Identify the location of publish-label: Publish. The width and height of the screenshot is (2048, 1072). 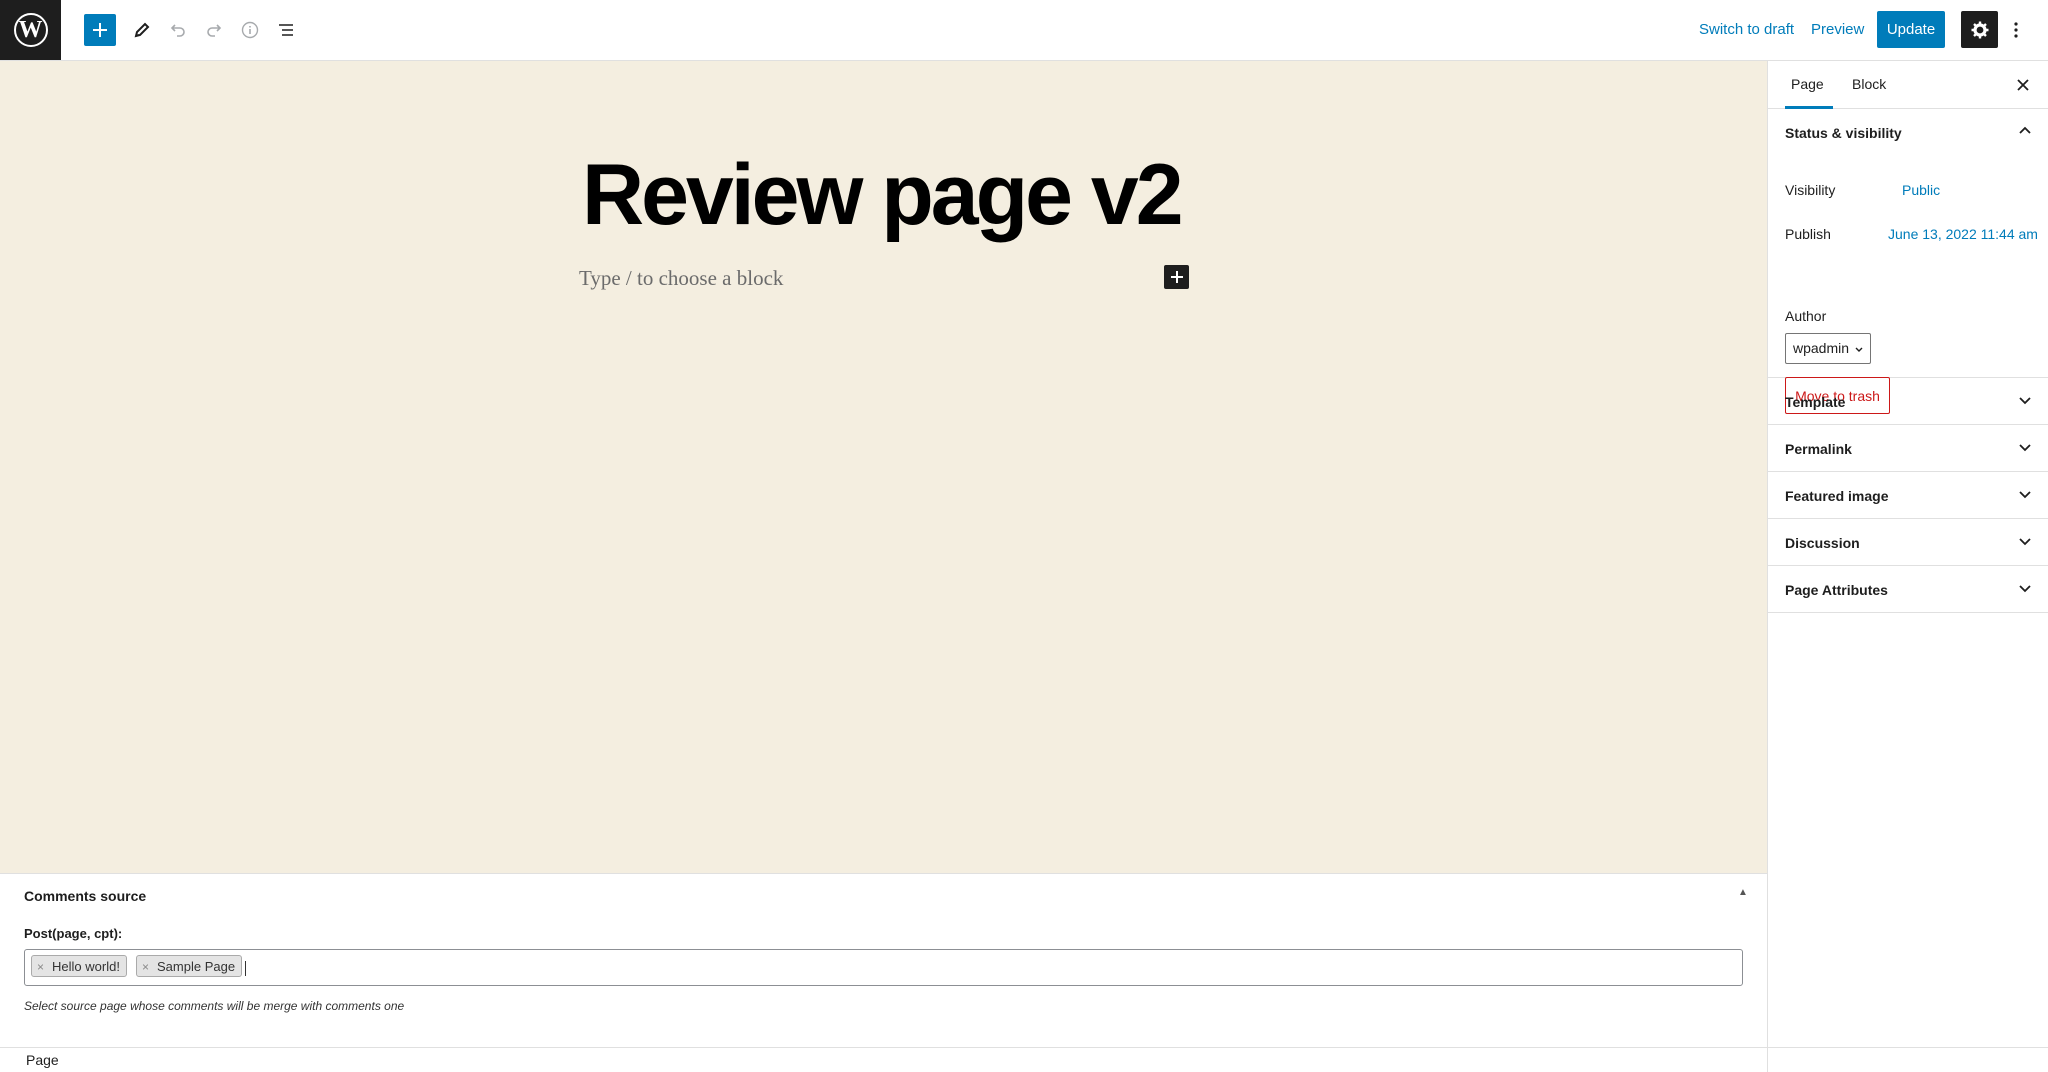
(1808, 234).